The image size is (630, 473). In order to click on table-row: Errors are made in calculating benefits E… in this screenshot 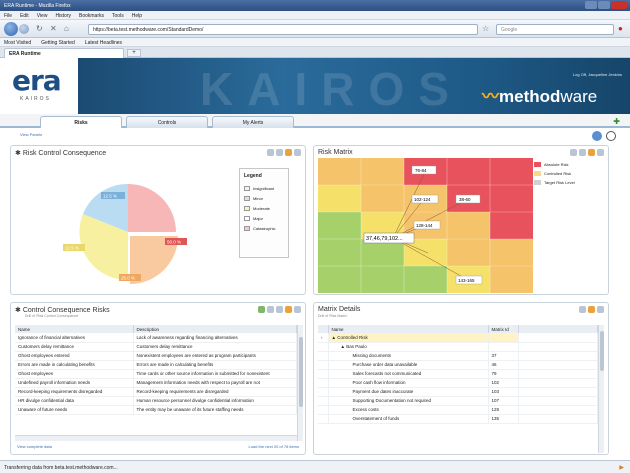, I will do `click(156, 365)`.